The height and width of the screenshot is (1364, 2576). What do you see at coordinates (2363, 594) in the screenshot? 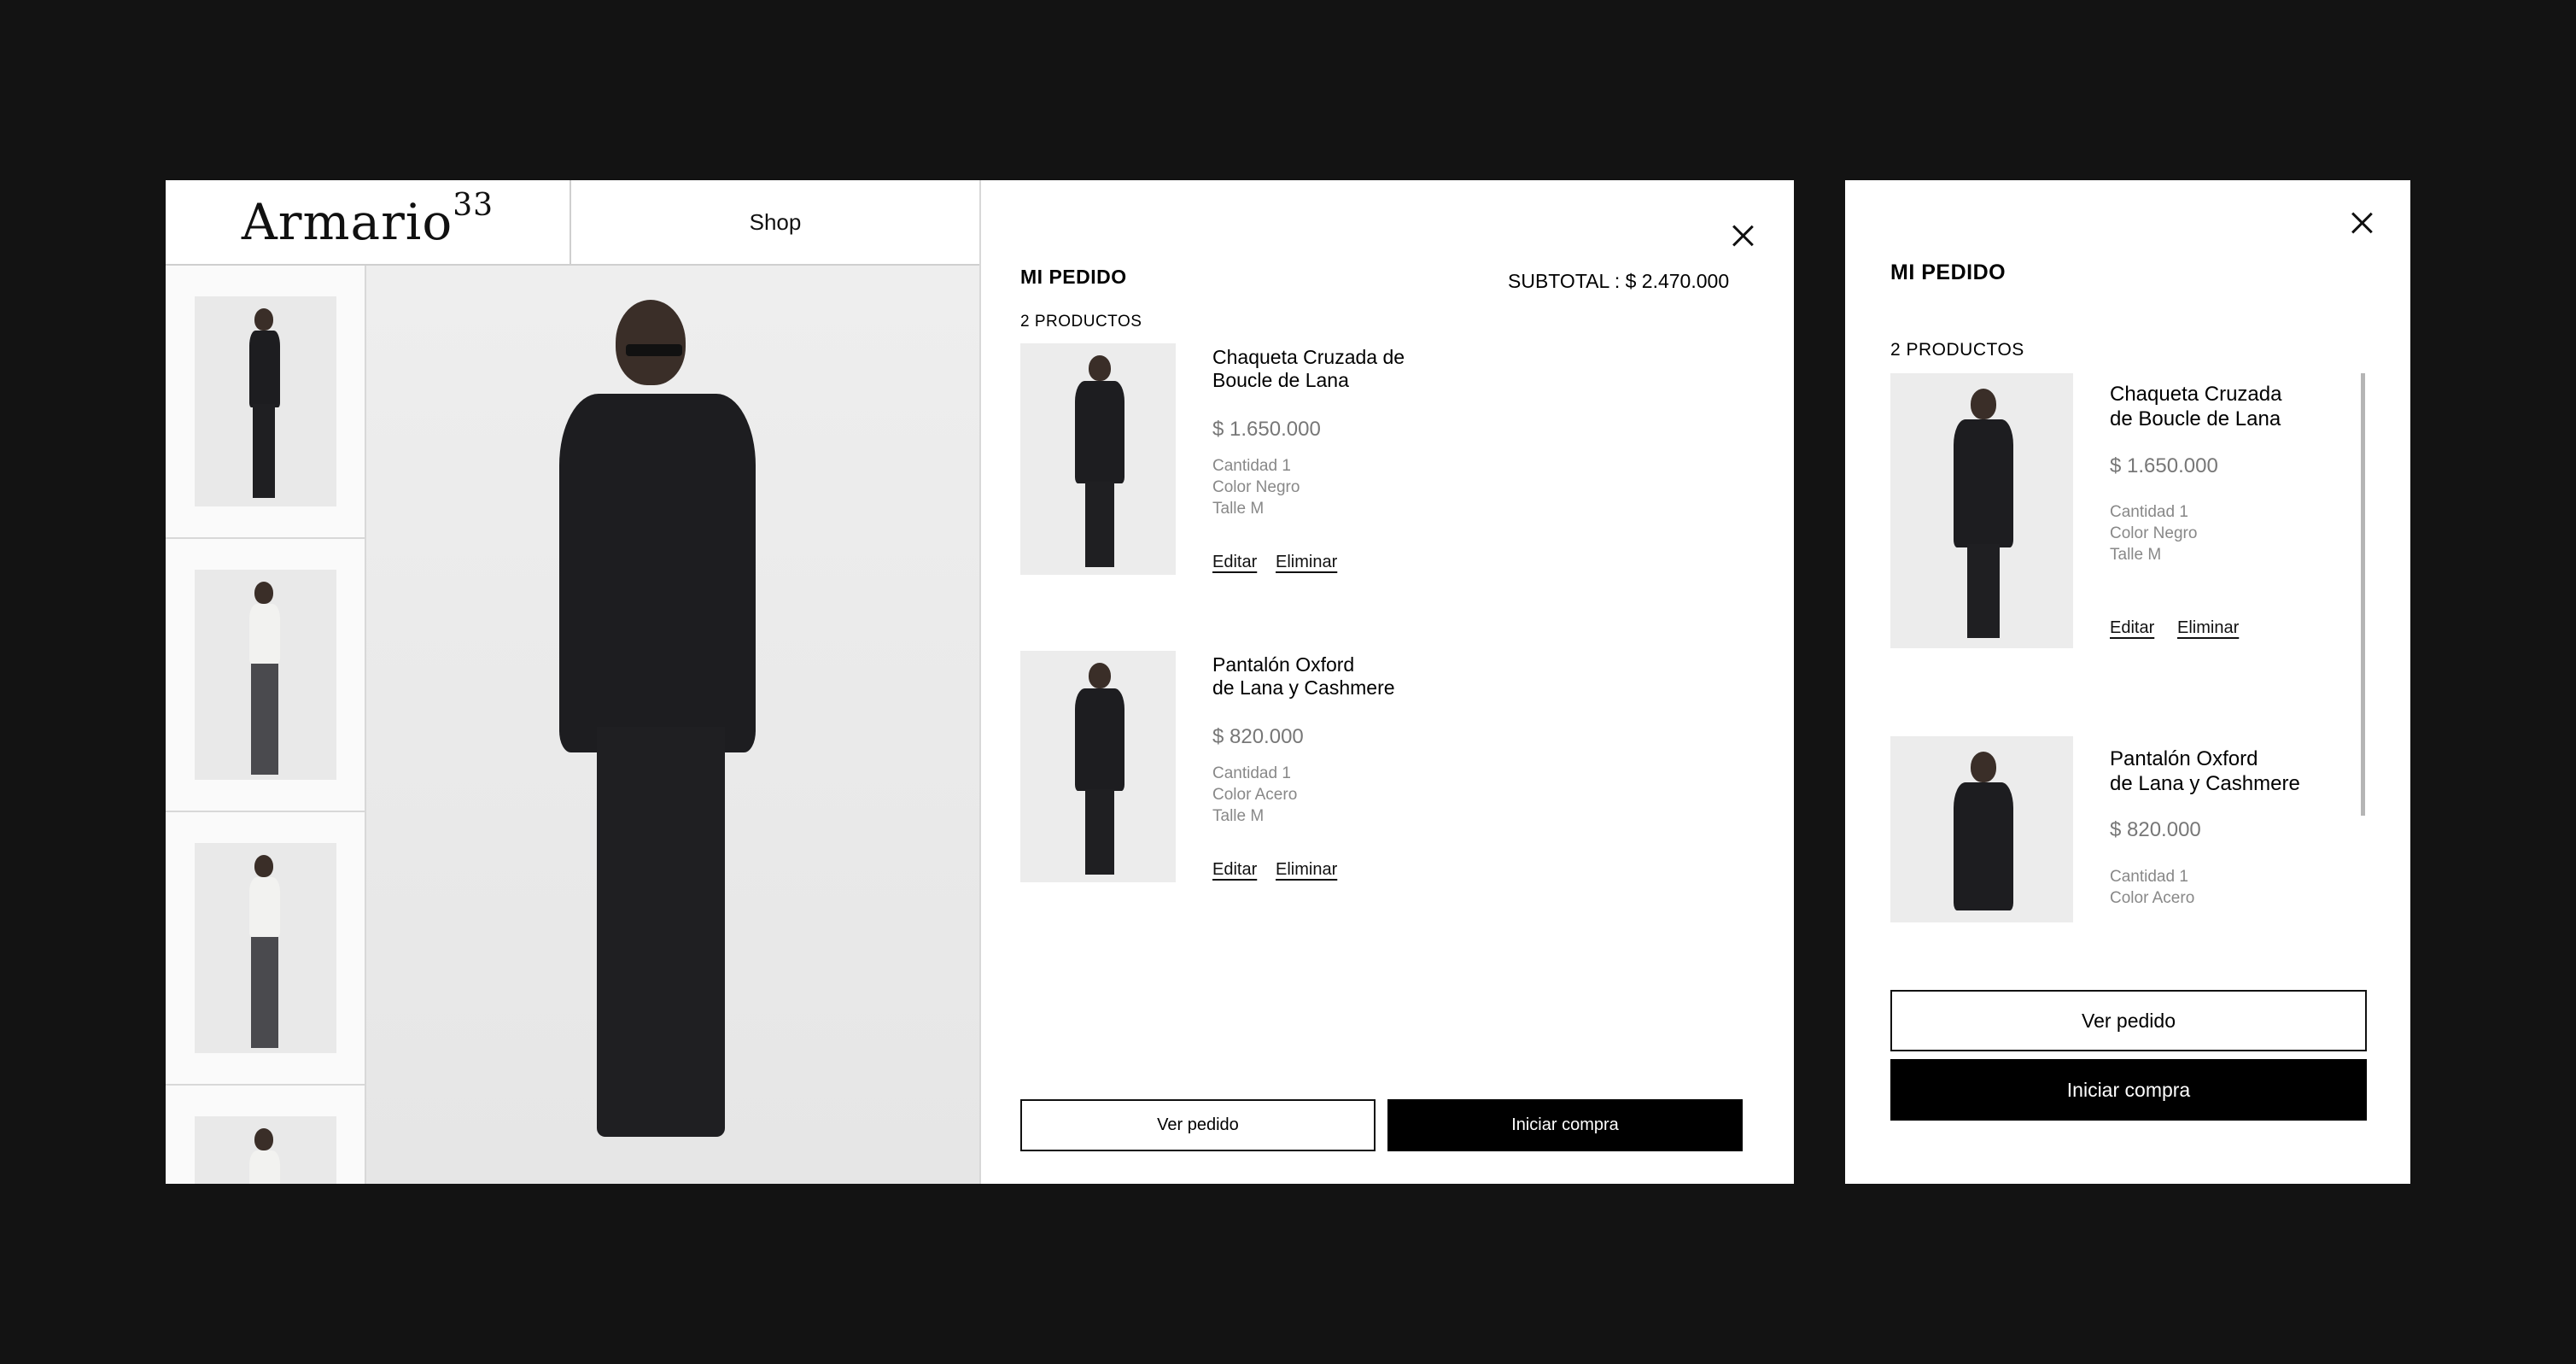
I see `scrollbar` at bounding box center [2363, 594].